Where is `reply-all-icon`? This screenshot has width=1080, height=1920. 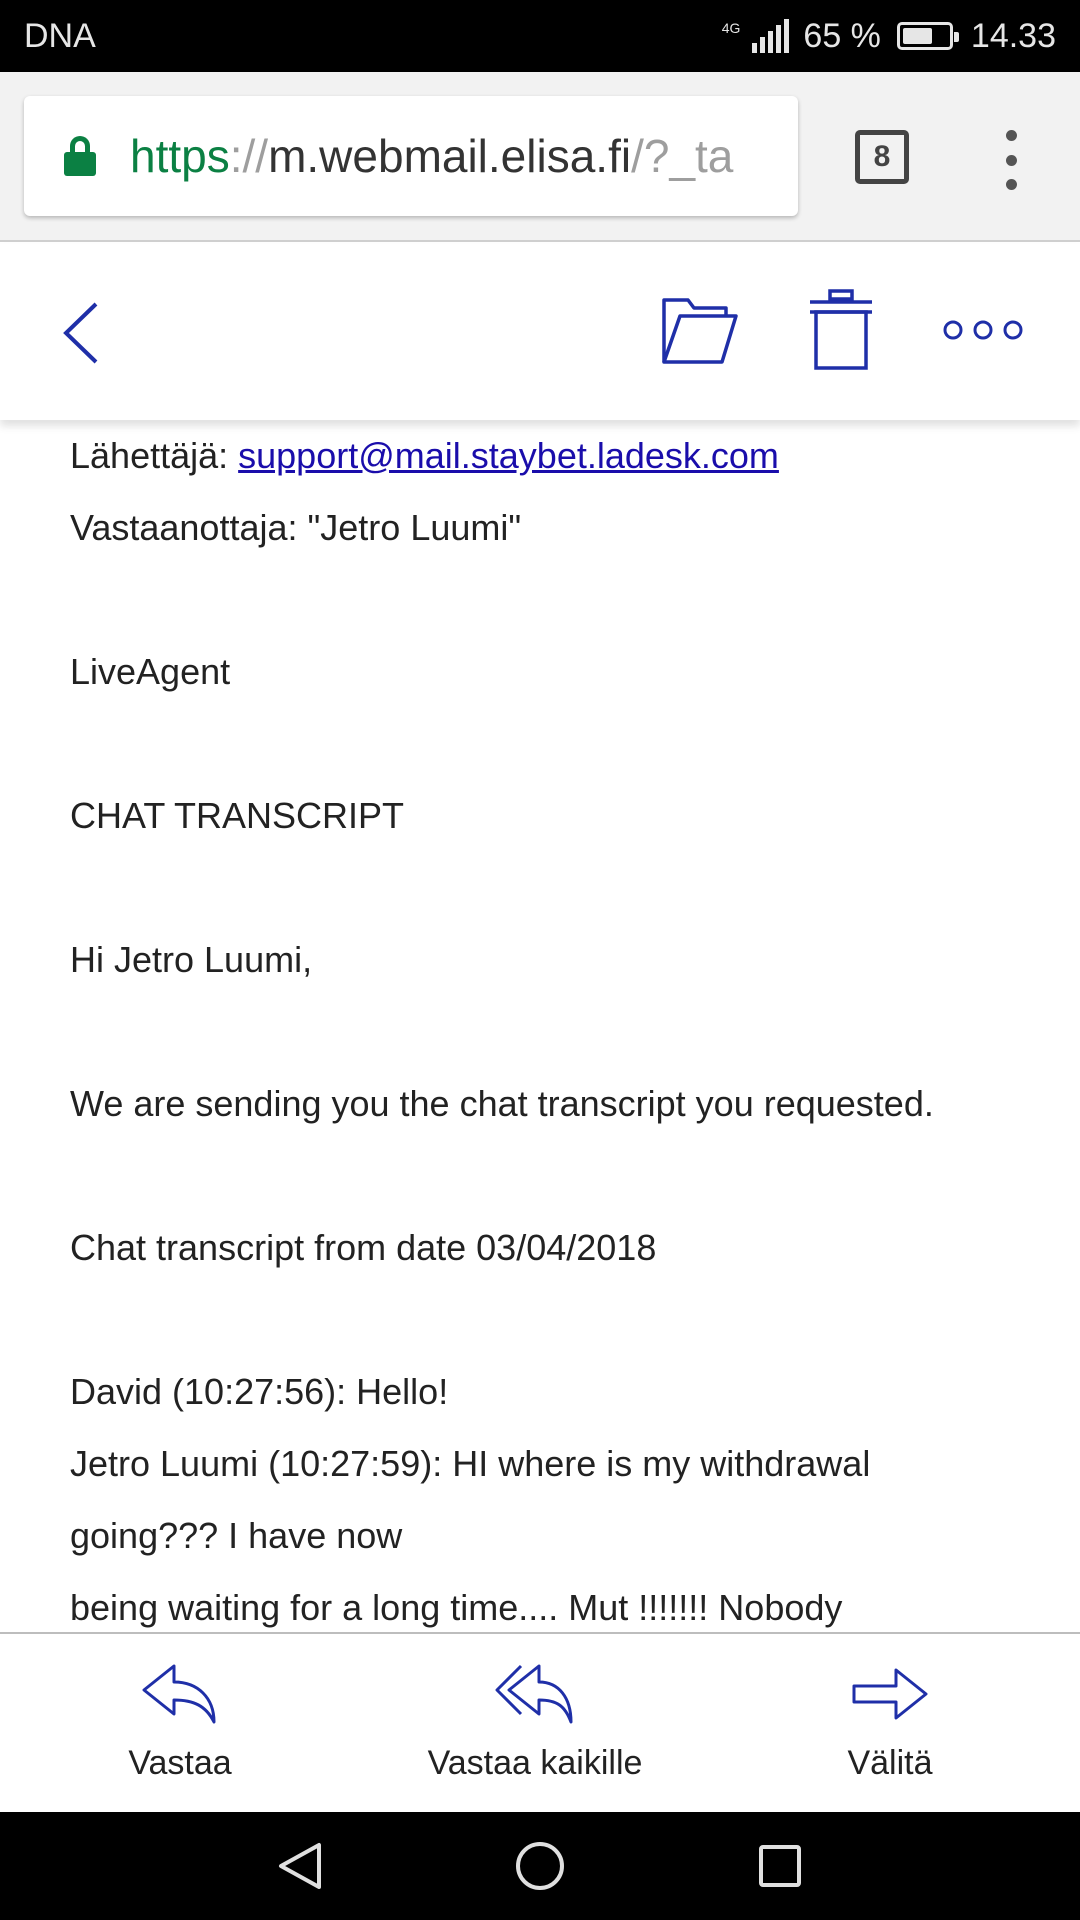
reply-all-icon is located at coordinates (534, 1694).